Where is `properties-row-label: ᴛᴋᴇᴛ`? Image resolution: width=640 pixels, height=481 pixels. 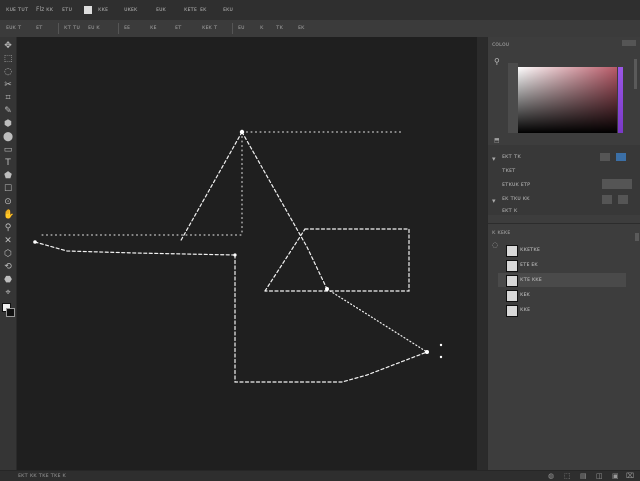
properties-row-label: ᴛᴋᴇᴛ is located at coordinates (509, 170).